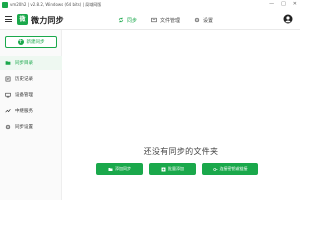  Describe the element at coordinates (24, 63) in the screenshot. I see `sidebar-item-label: 同步目录` at that location.